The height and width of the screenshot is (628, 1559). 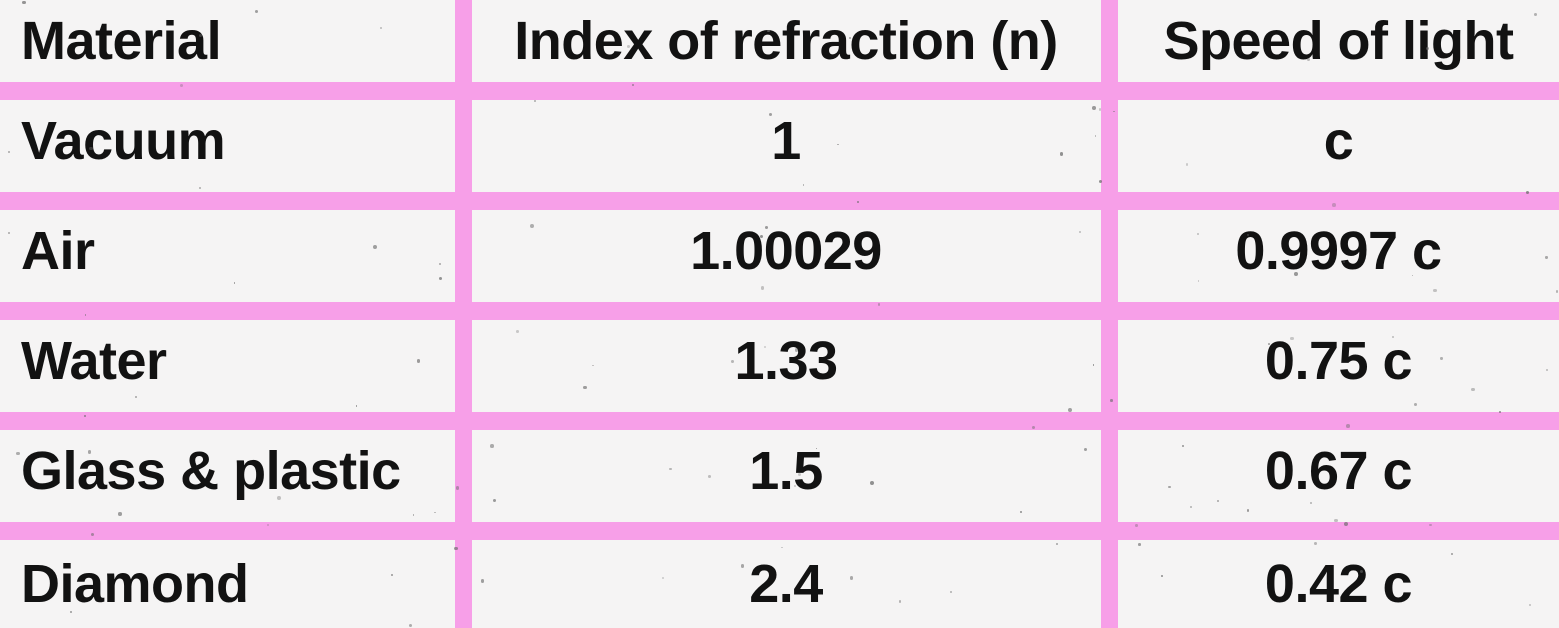 What do you see at coordinates (1338, 361) in the screenshot?
I see `cell-speed-of-light: 0.75 c` at bounding box center [1338, 361].